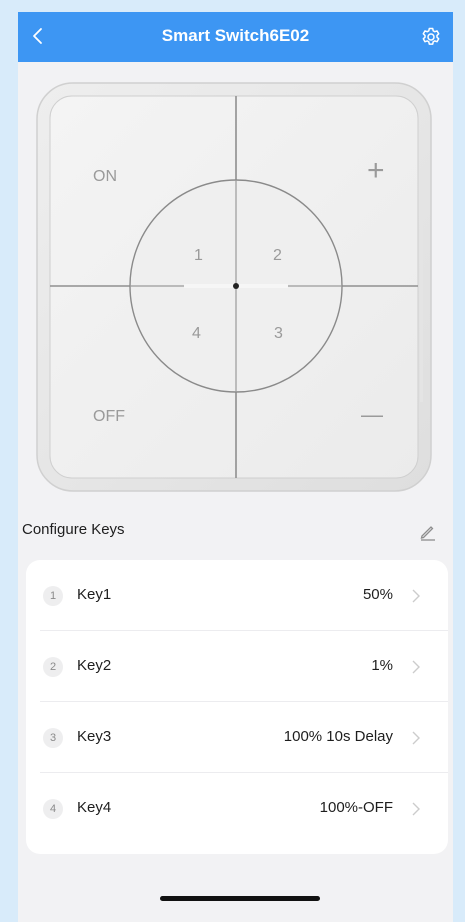 The height and width of the screenshot is (922, 465). What do you see at coordinates (356, 807) in the screenshot?
I see `key-value: 100%-OFF` at bounding box center [356, 807].